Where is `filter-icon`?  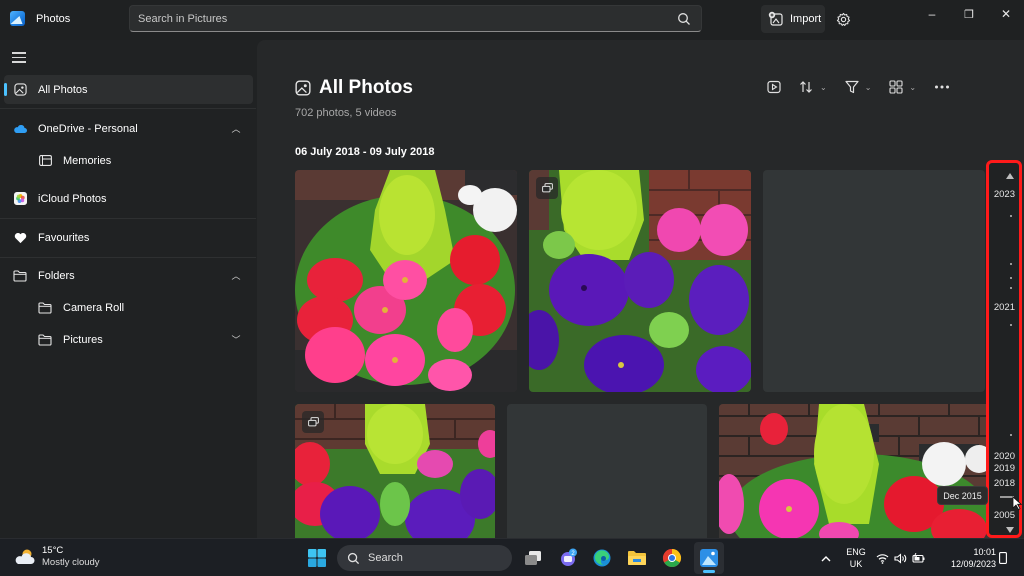
filter-icon is located at coordinates (852, 87).